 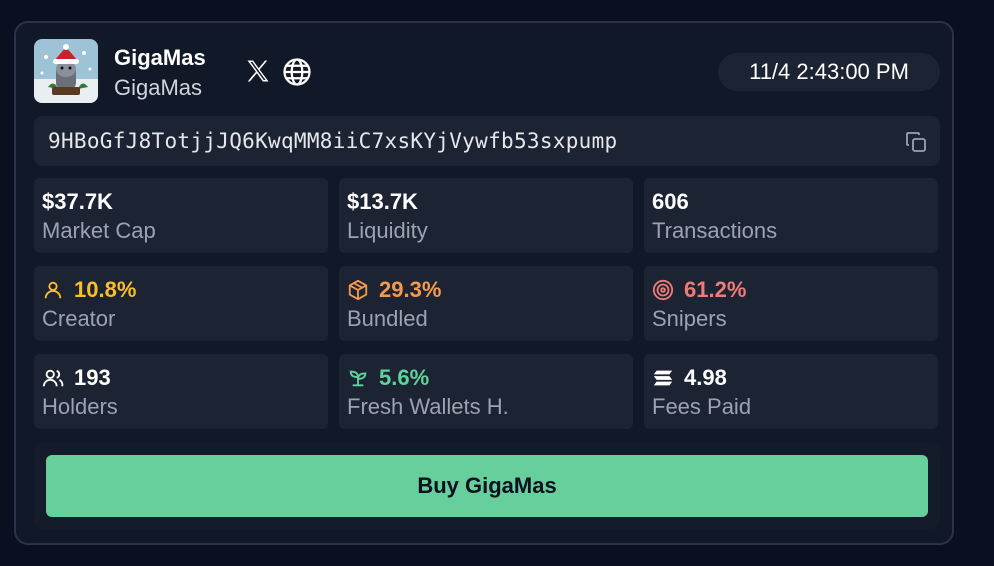 I want to click on buy-section: Buy GigaMas, so click(x=487, y=486).